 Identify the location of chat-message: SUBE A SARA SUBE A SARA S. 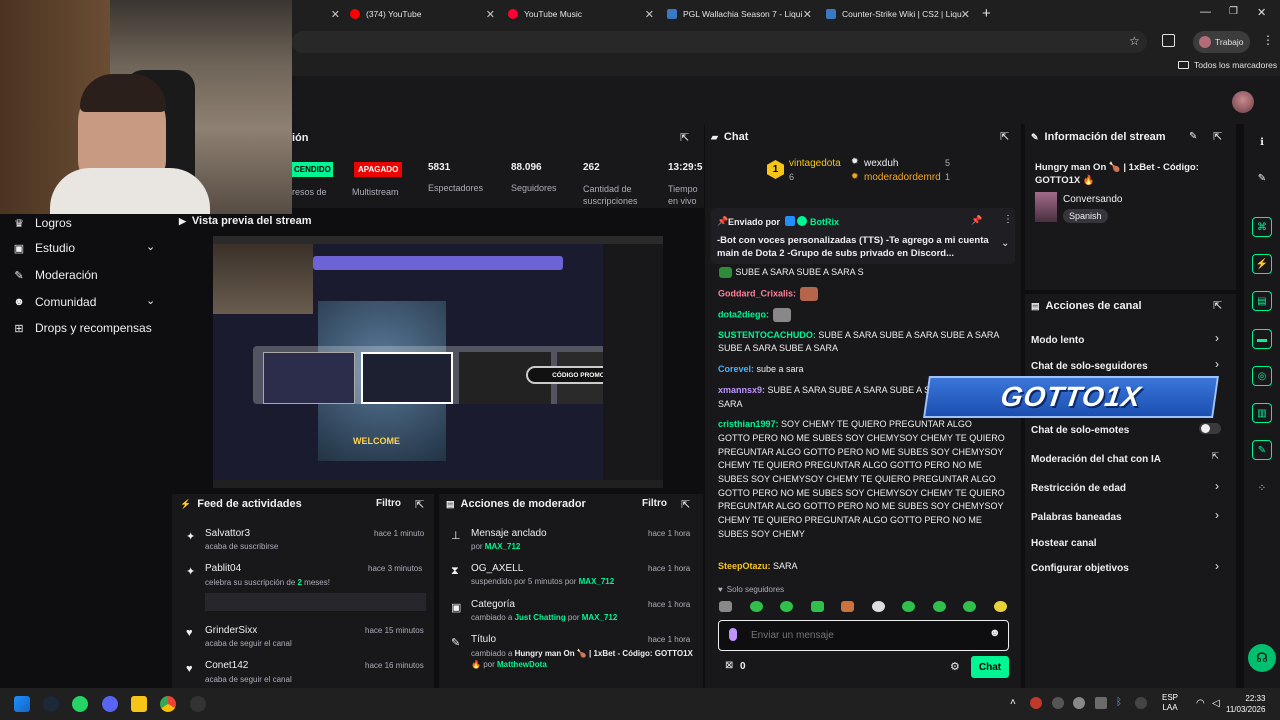
(862, 273).